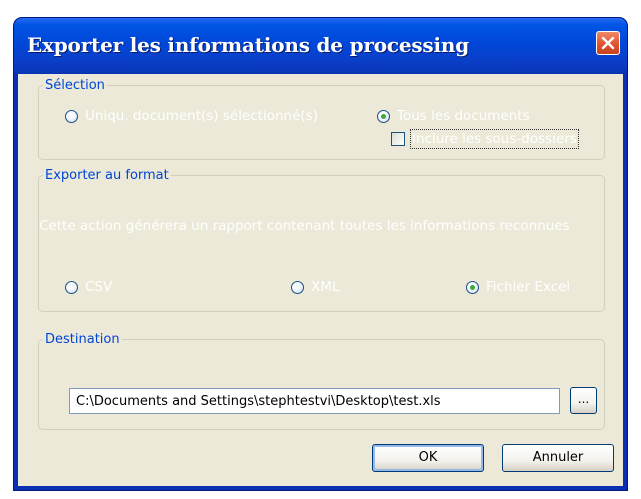 This screenshot has width=641, height=499. Describe the element at coordinates (75, 85) in the screenshot. I see `selection-legend: Sélection` at that location.